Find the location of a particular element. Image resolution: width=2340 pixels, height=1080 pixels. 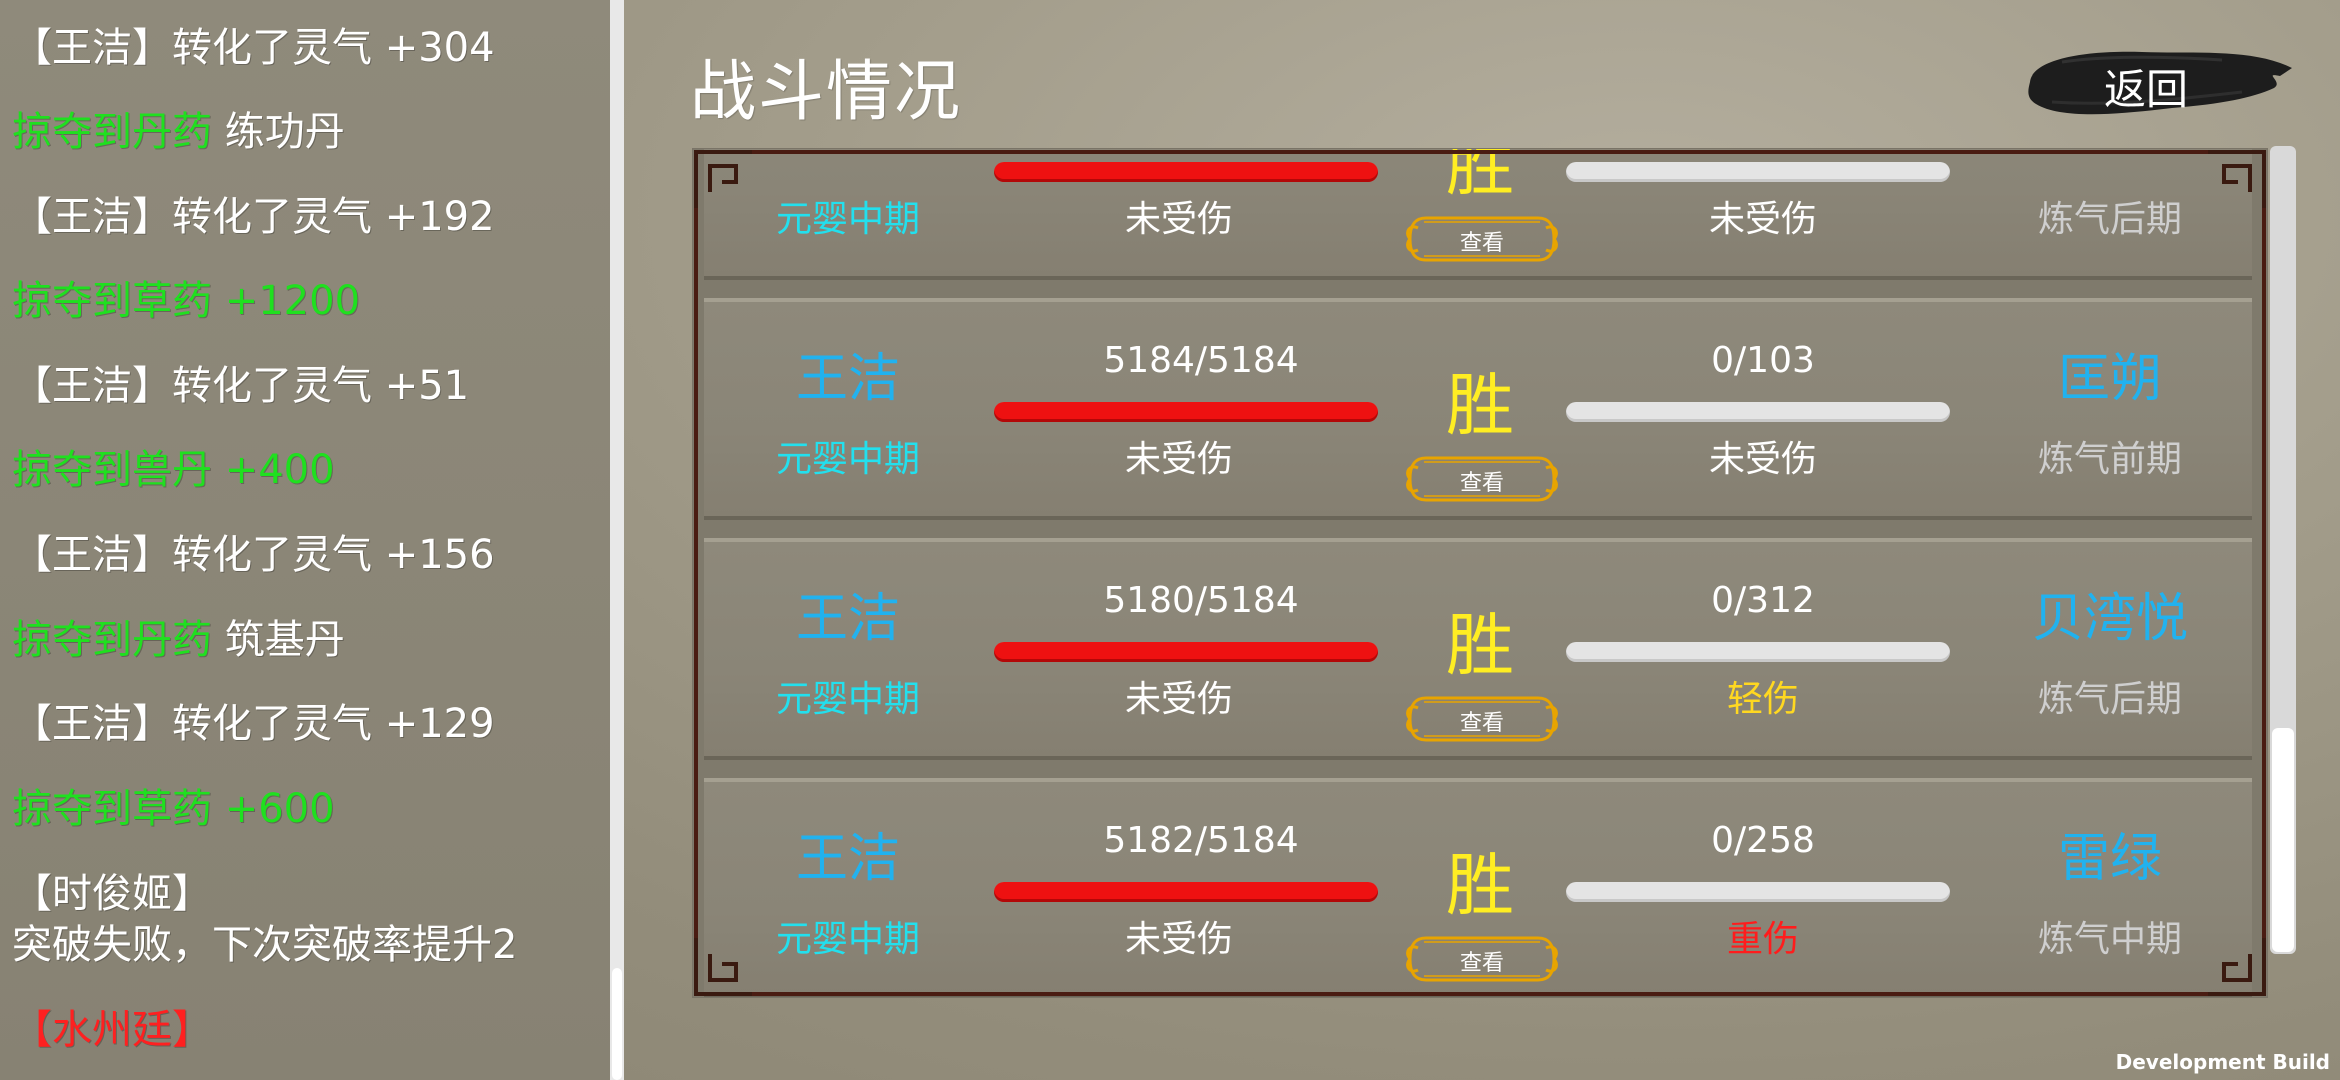

log-line: 掠夺到丹药 筑基丹 is located at coordinates (178, 640).